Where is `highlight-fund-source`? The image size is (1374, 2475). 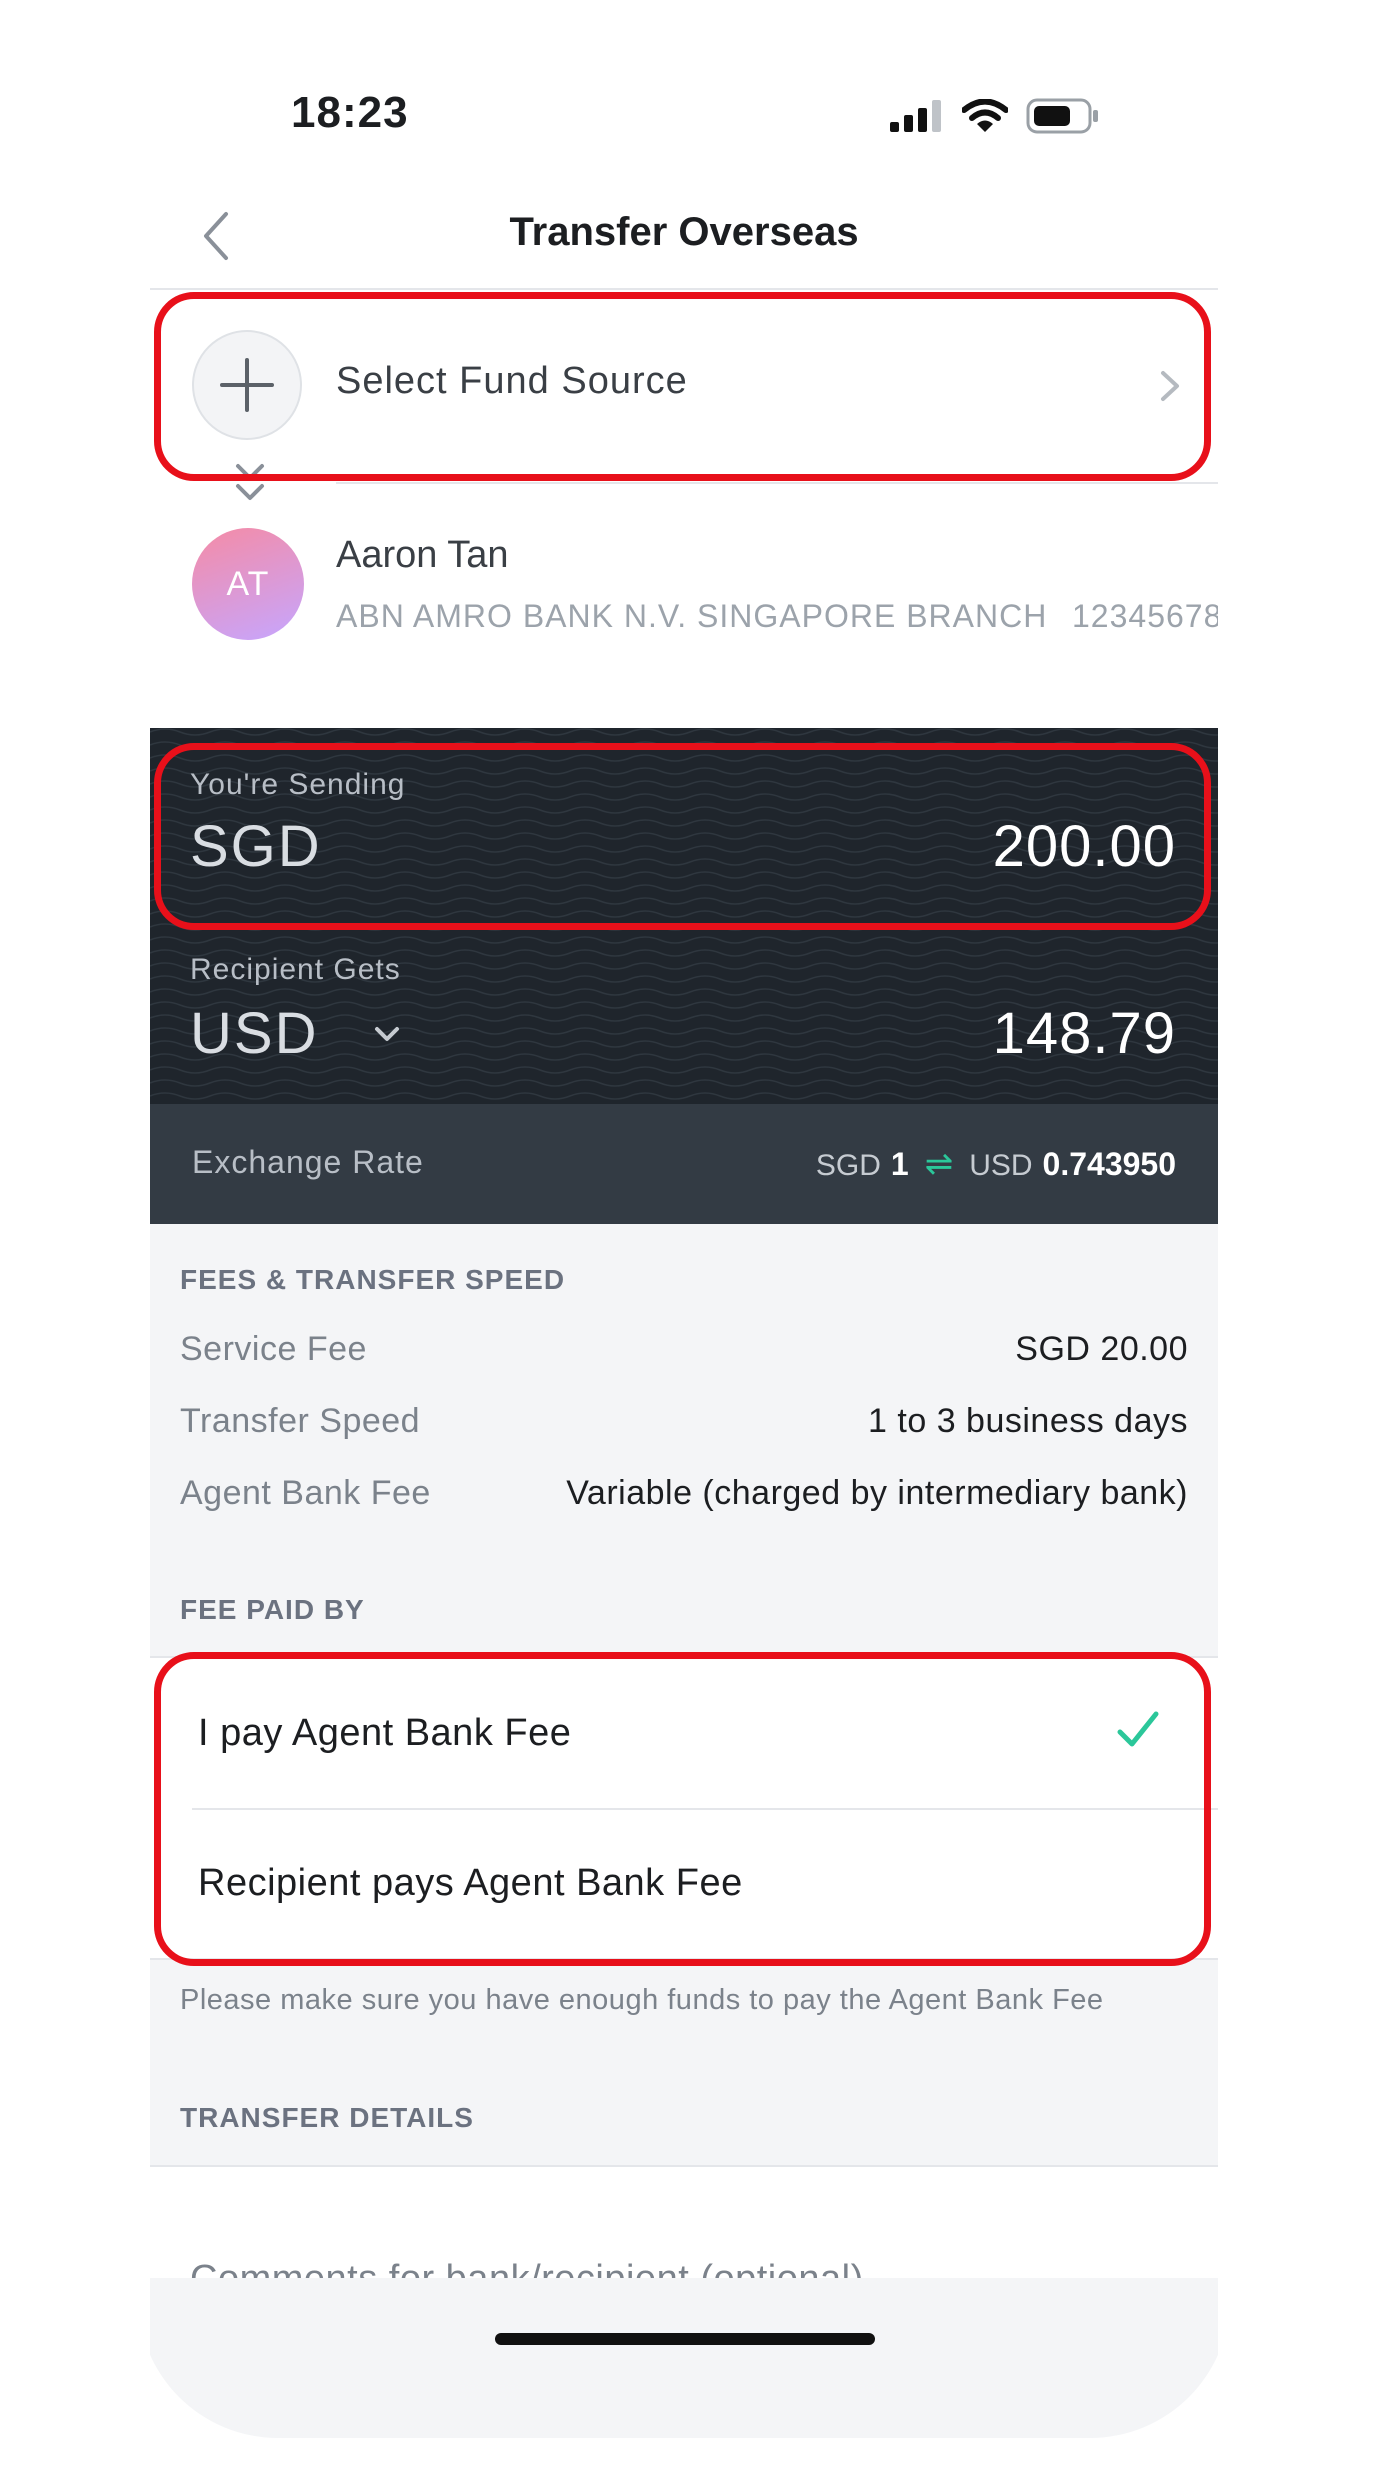 highlight-fund-source is located at coordinates (682, 386).